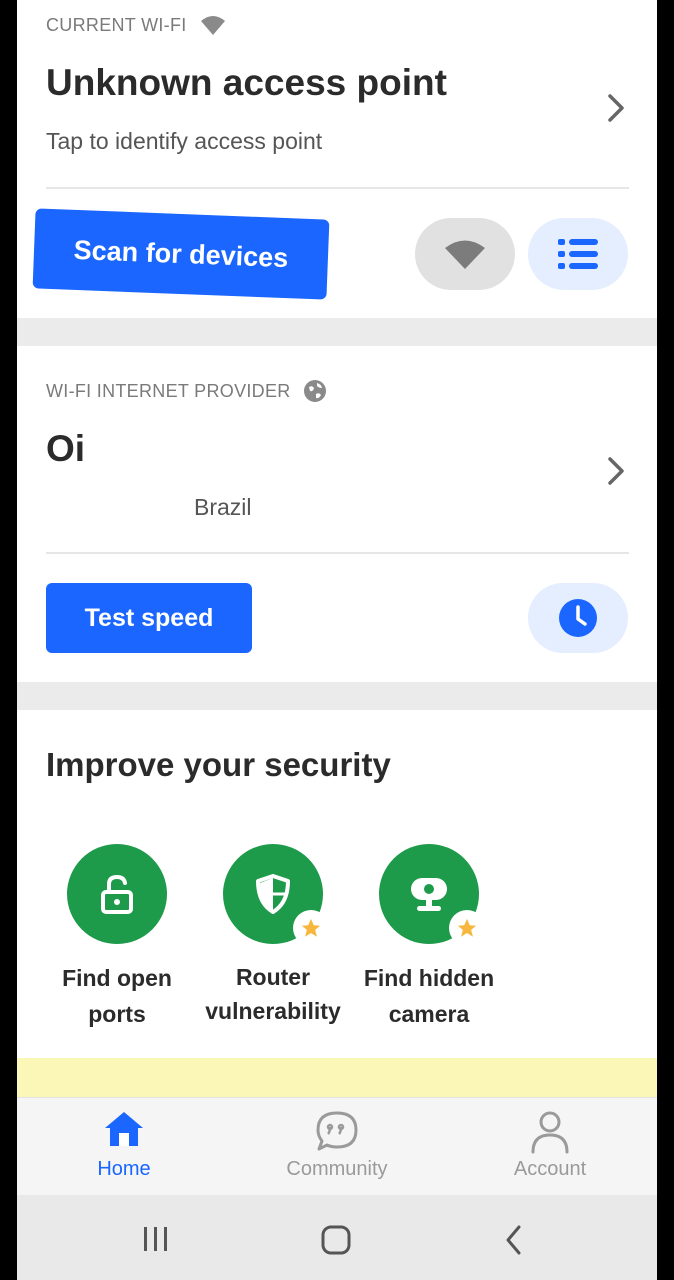  Describe the element at coordinates (246, 83) in the screenshot. I see `access-point-title: Unknown access point` at that location.